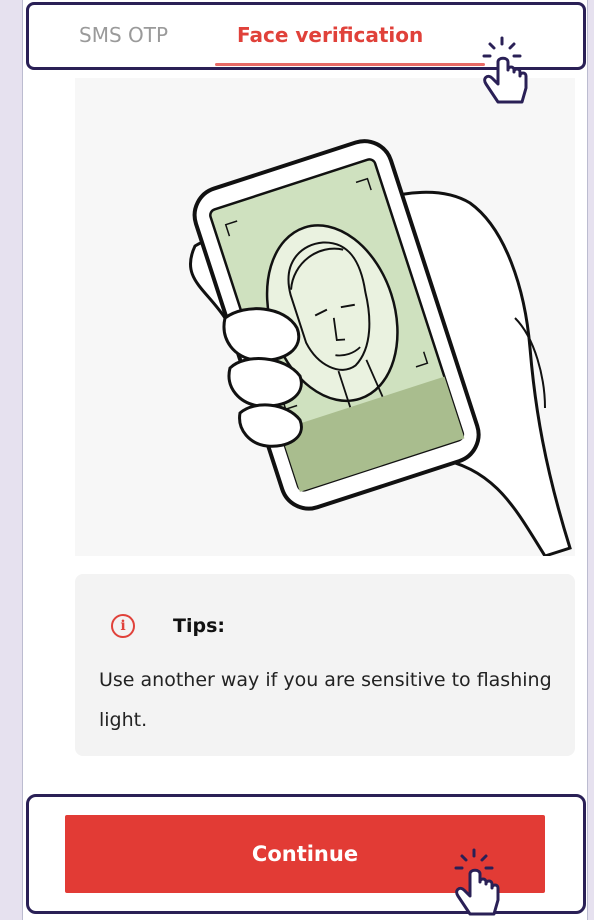 This screenshot has width=594, height=920. I want to click on tips-title: Tips:, so click(199, 626).